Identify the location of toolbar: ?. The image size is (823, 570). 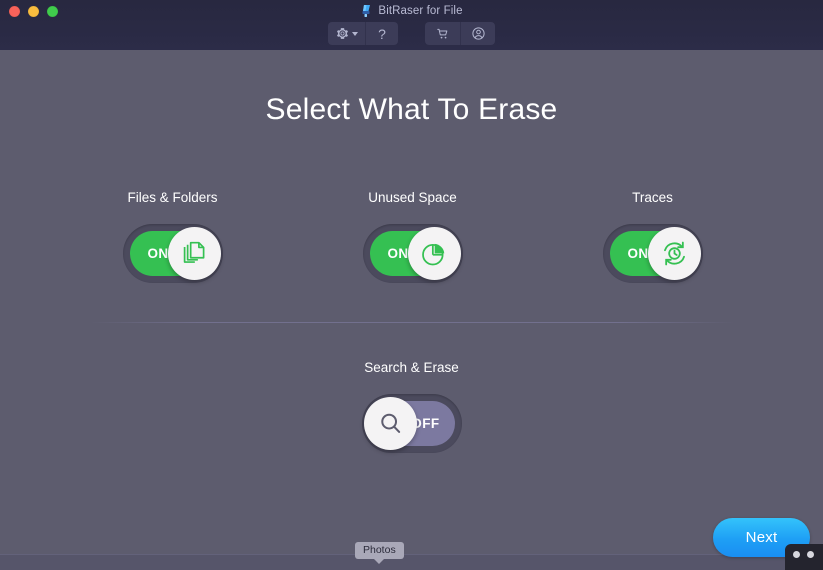
(411, 33).